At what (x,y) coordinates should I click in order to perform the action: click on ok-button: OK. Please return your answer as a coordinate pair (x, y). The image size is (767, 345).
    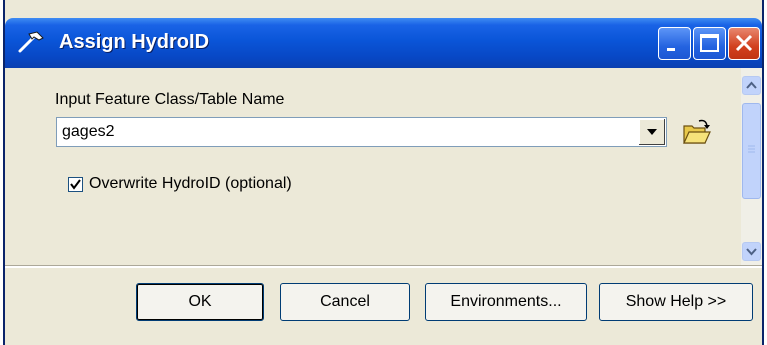
    Looking at the image, I should click on (200, 302).